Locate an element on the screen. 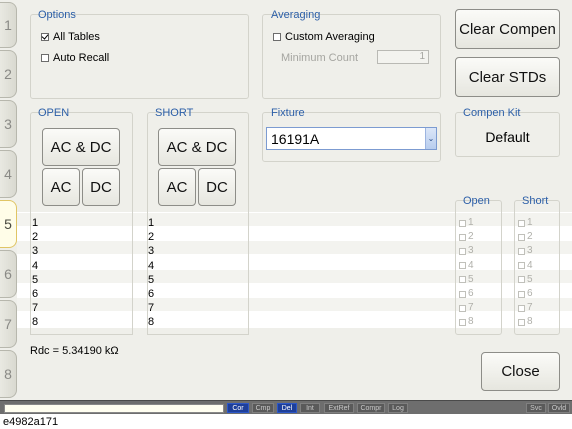  short-dc-button: DC is located at coordinates (217, 187).